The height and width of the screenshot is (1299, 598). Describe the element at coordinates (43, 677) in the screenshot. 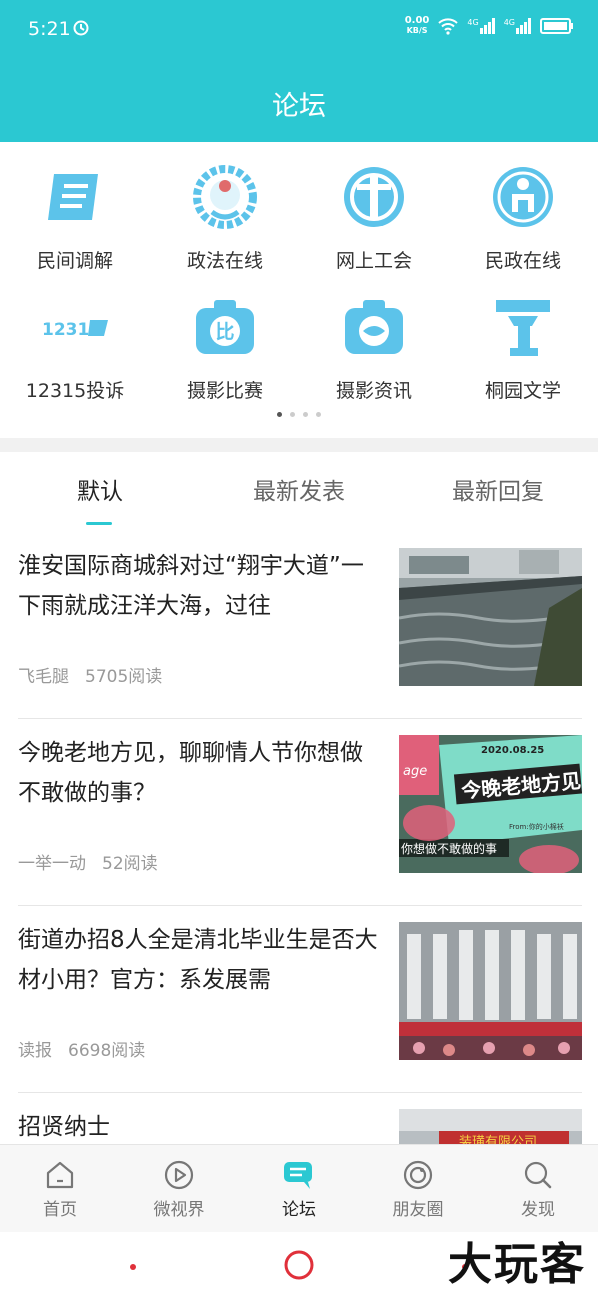

I see `post-author: 飞毛腿` at that location.